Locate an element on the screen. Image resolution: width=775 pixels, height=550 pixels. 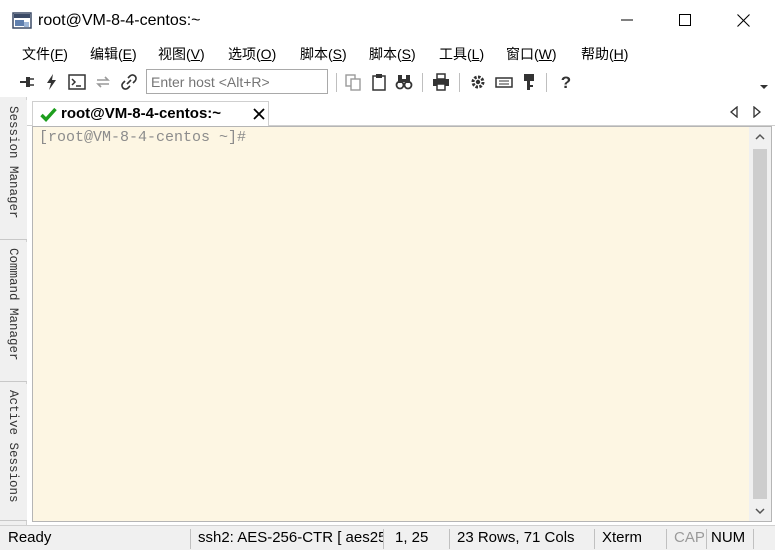
terminal-prompt: [root@VM-8-4-centos ~]# is located at coordinates (143, 137).